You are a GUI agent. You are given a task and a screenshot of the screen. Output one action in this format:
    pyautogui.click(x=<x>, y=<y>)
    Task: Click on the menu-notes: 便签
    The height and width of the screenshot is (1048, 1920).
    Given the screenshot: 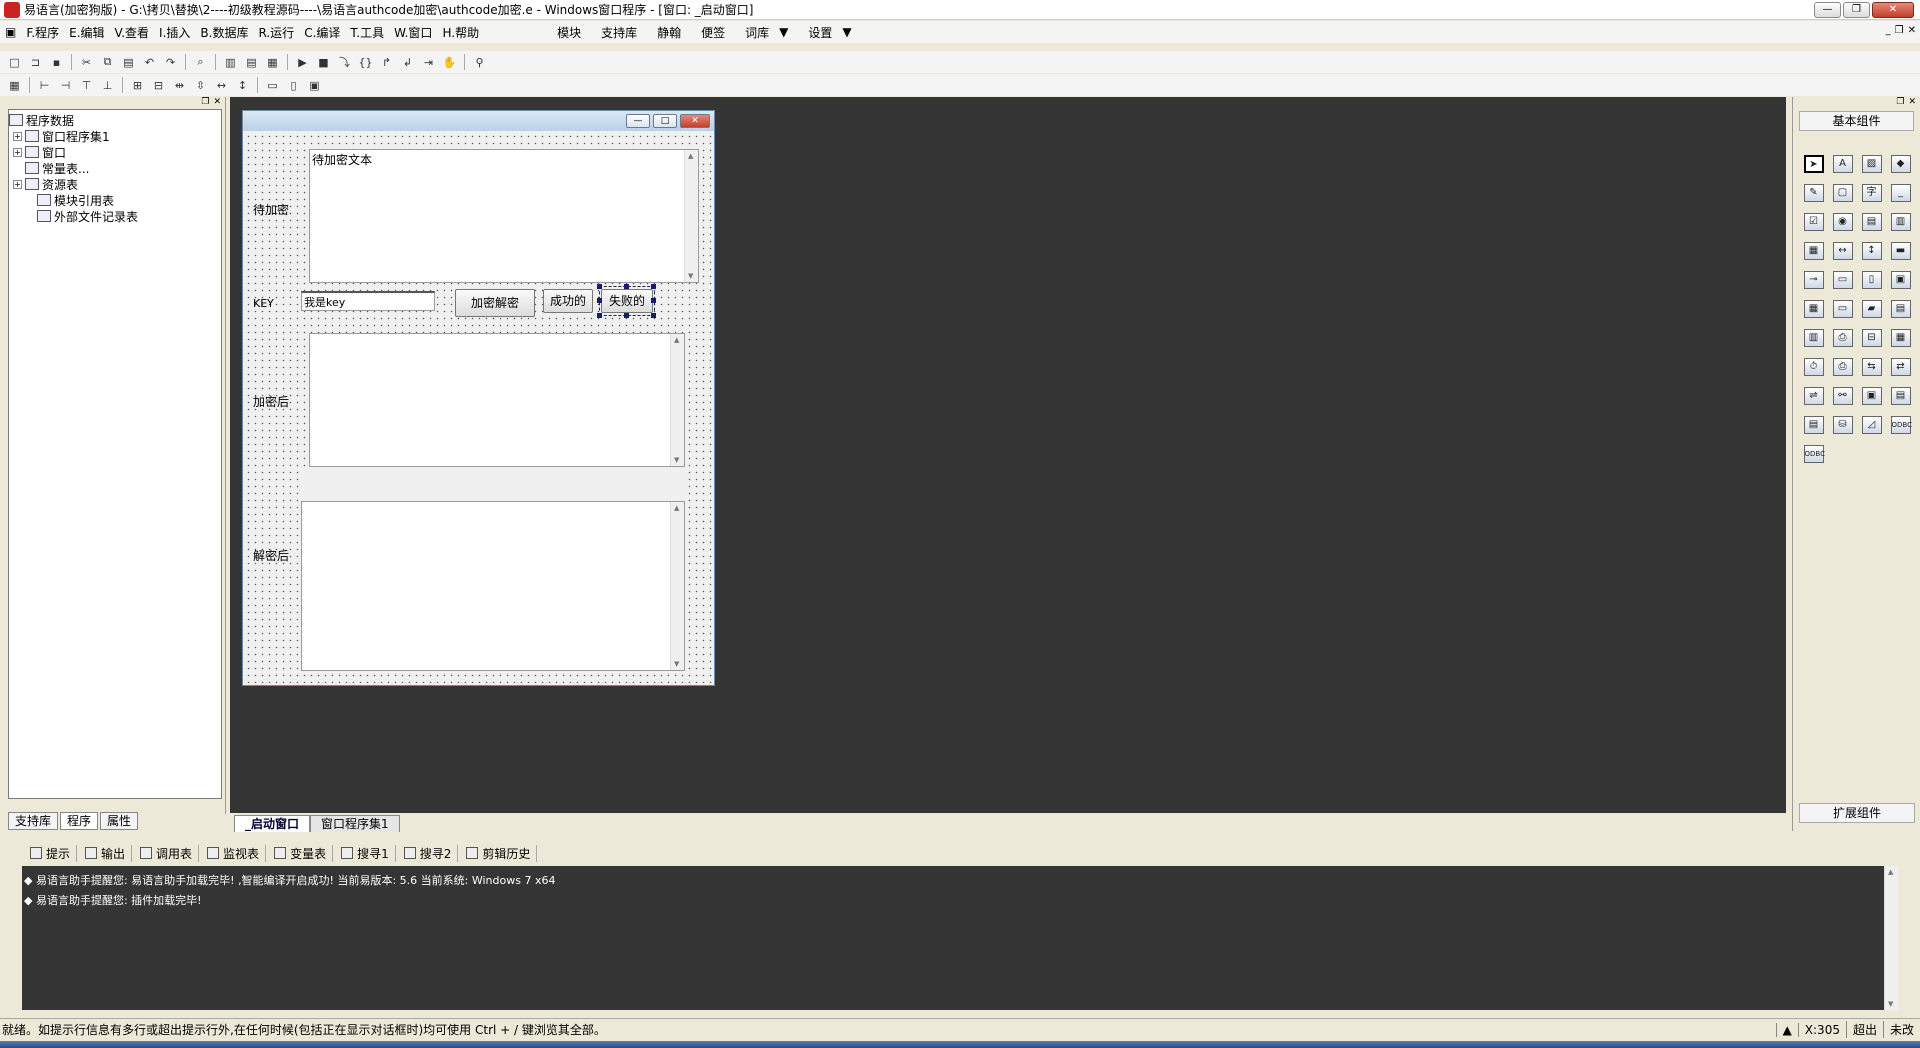 What is the action you would take?
    pyautogui.click(x=713, y=32)
    